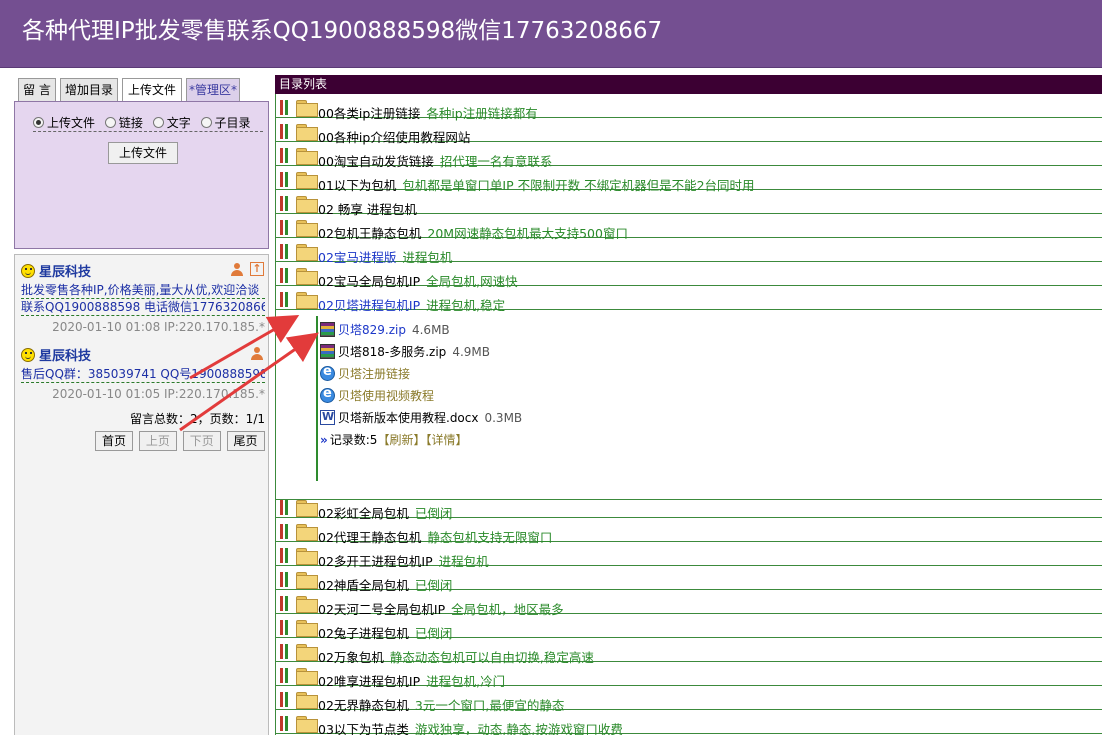 The width and height of the screenshot is (1102, 735). I want to click on pager-info: 留言总数：2，页数：1/1, so click(197, 419).